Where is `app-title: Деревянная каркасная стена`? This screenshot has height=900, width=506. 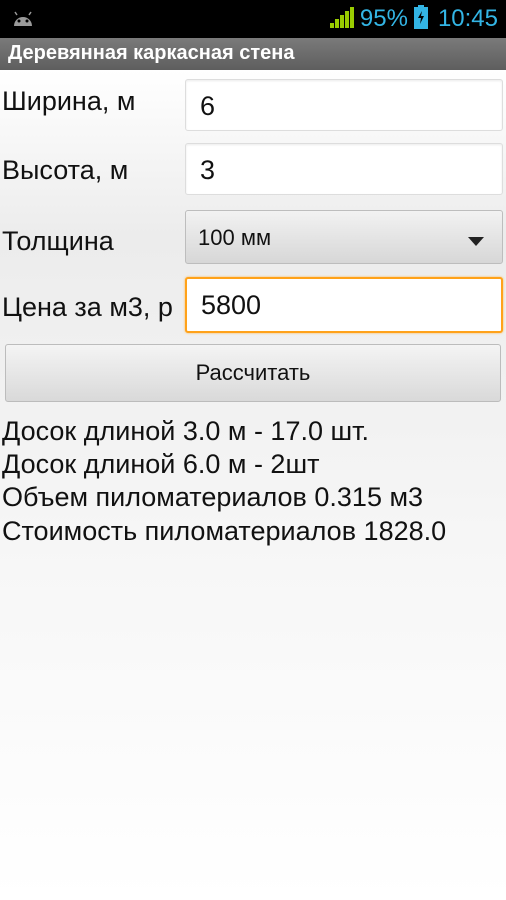 app-title: Деревянная каркасная стена is located at coordinates (151, 53).